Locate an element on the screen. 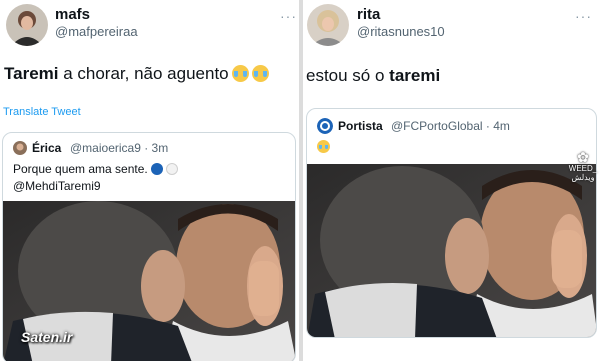  author-handle: @mafpereiraa is located at coordinates (96, 31).